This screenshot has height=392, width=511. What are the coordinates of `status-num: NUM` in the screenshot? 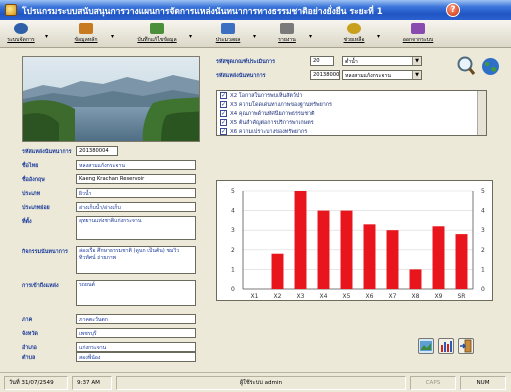 It's located at (483, 383).